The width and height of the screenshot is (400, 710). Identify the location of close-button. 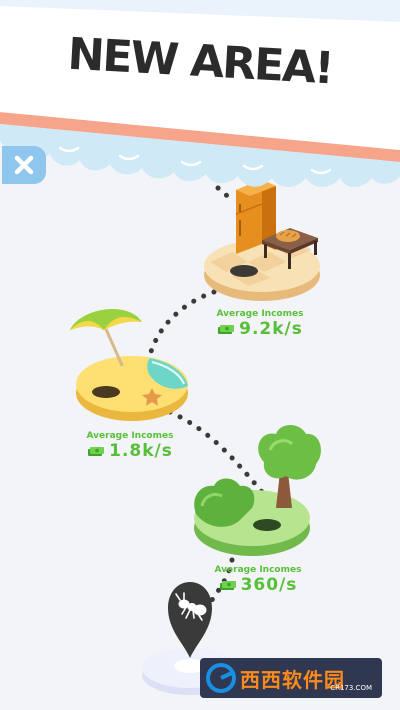
(24, 165).